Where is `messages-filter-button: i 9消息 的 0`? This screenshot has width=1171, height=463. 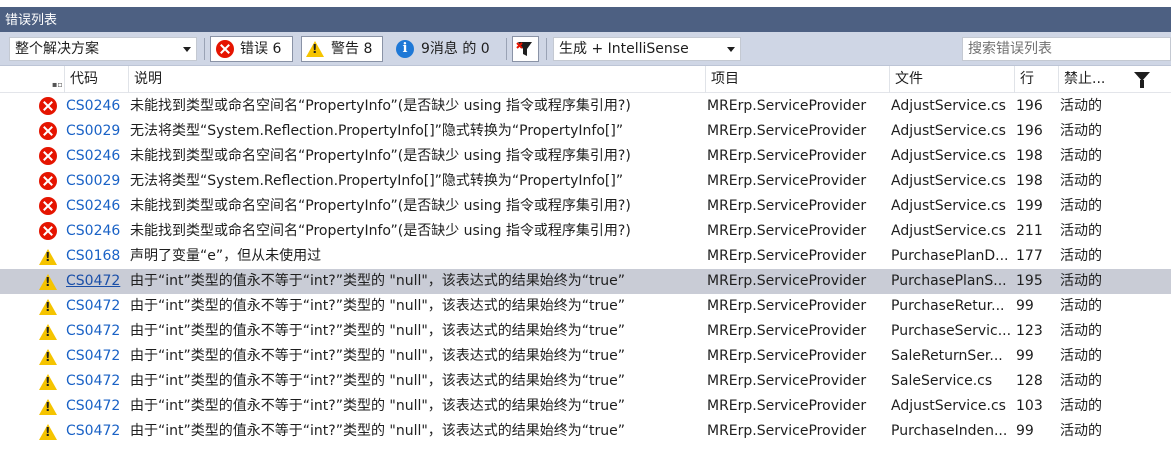 messages-filter-button: i 9消息 的 0 is located at coordinates (448, 49).